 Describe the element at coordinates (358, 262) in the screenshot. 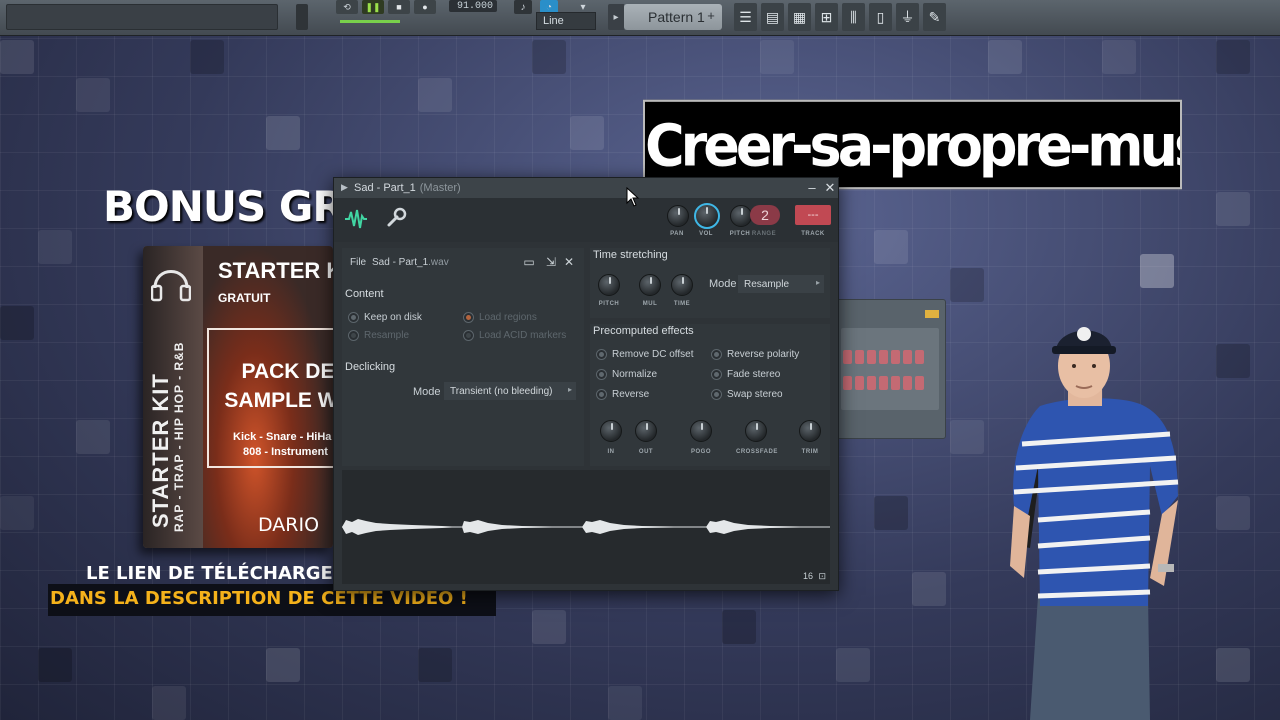

I see `file-label: File` at that location.